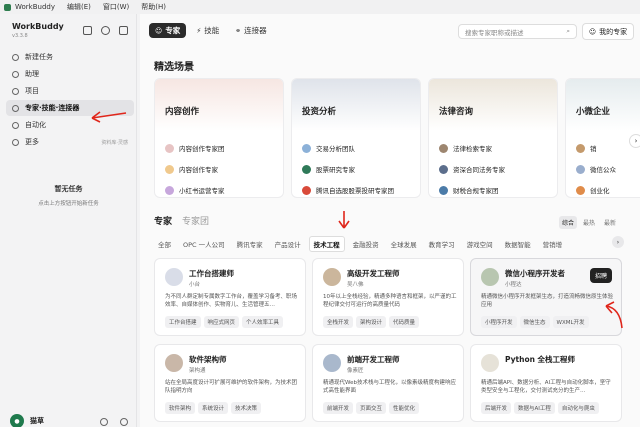  Describe the element at coordinates (159, 30) in the screenshot. I see `expert-icon: ☺` at that location.